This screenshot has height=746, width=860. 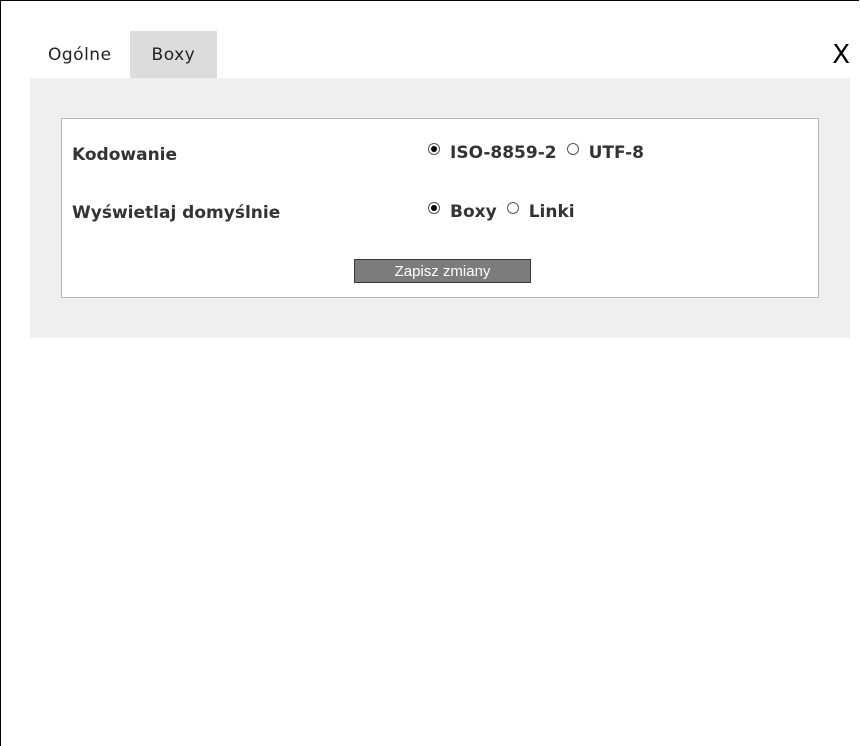 What do you see at coordinates (572, 149) in the screenshot?
I see `radio-utf8` at bounding box center [572, 149].